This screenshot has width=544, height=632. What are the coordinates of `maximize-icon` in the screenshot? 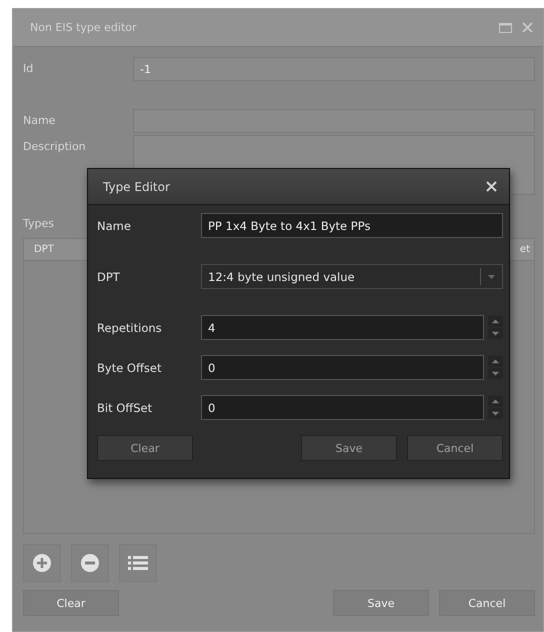 It's located at (505, 27).